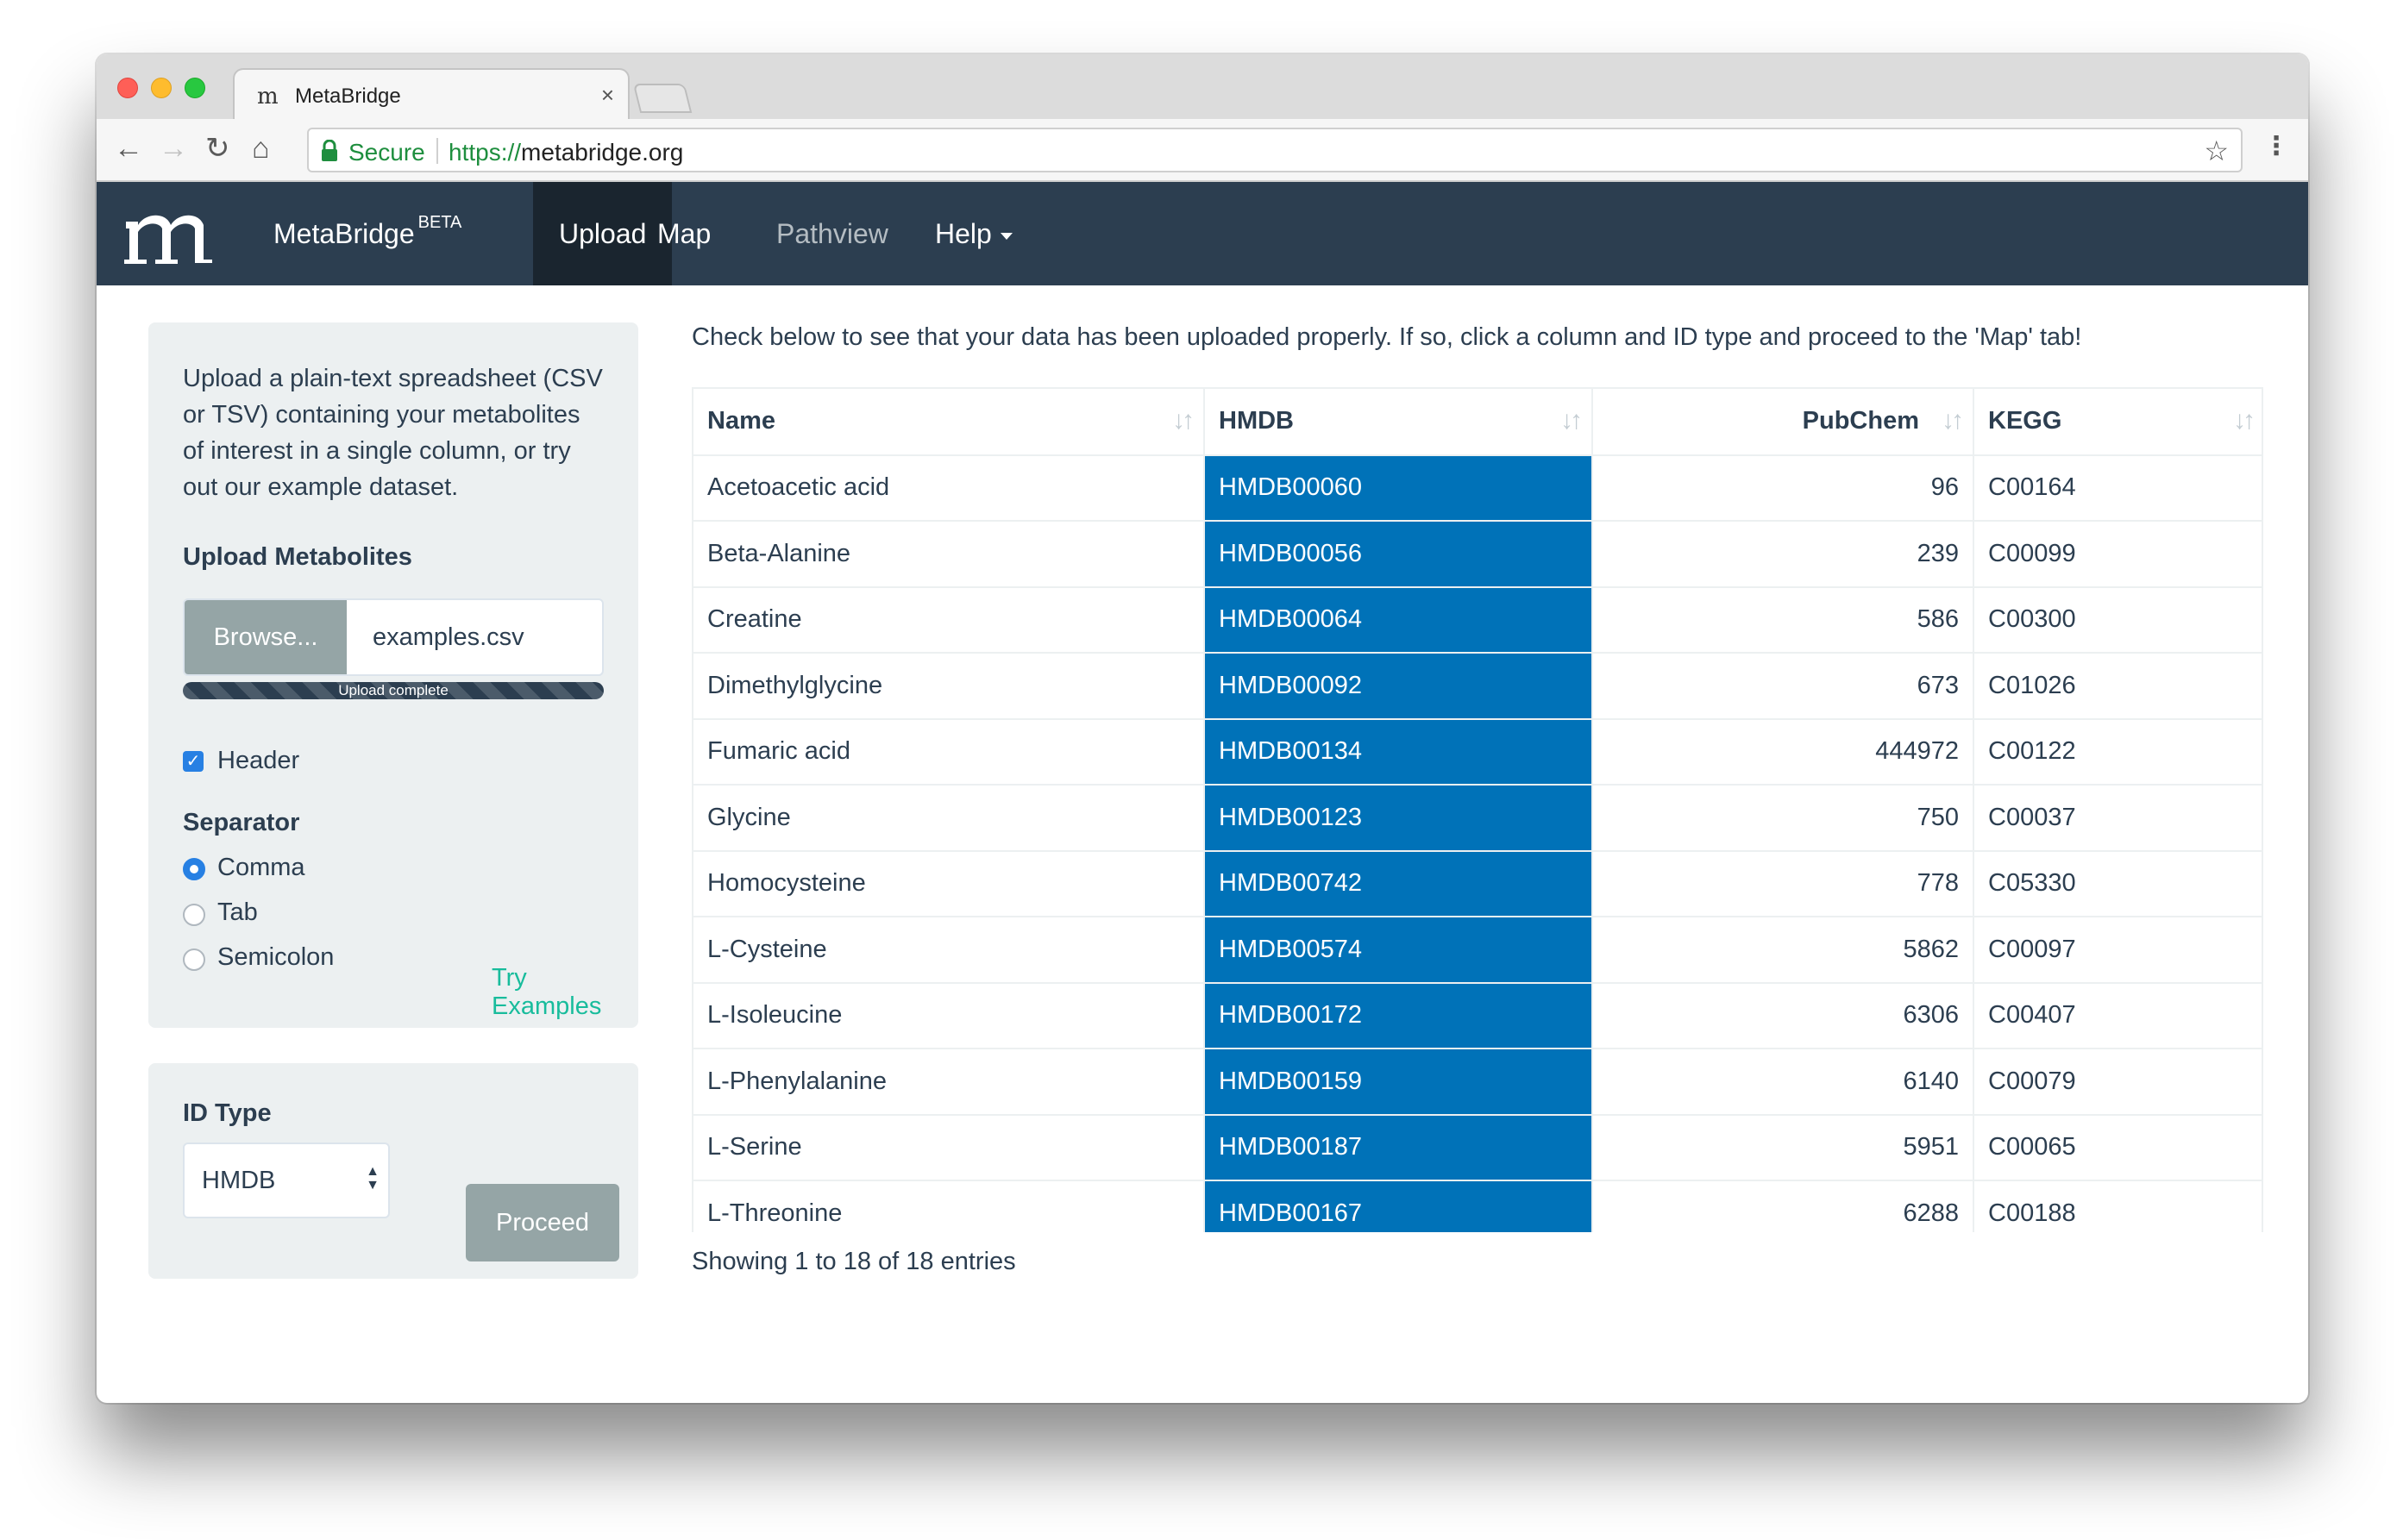 The width and height of the screenshot is (2403, 1540). I want to click on cell-name: L-Threonine, so click(949, 1206).